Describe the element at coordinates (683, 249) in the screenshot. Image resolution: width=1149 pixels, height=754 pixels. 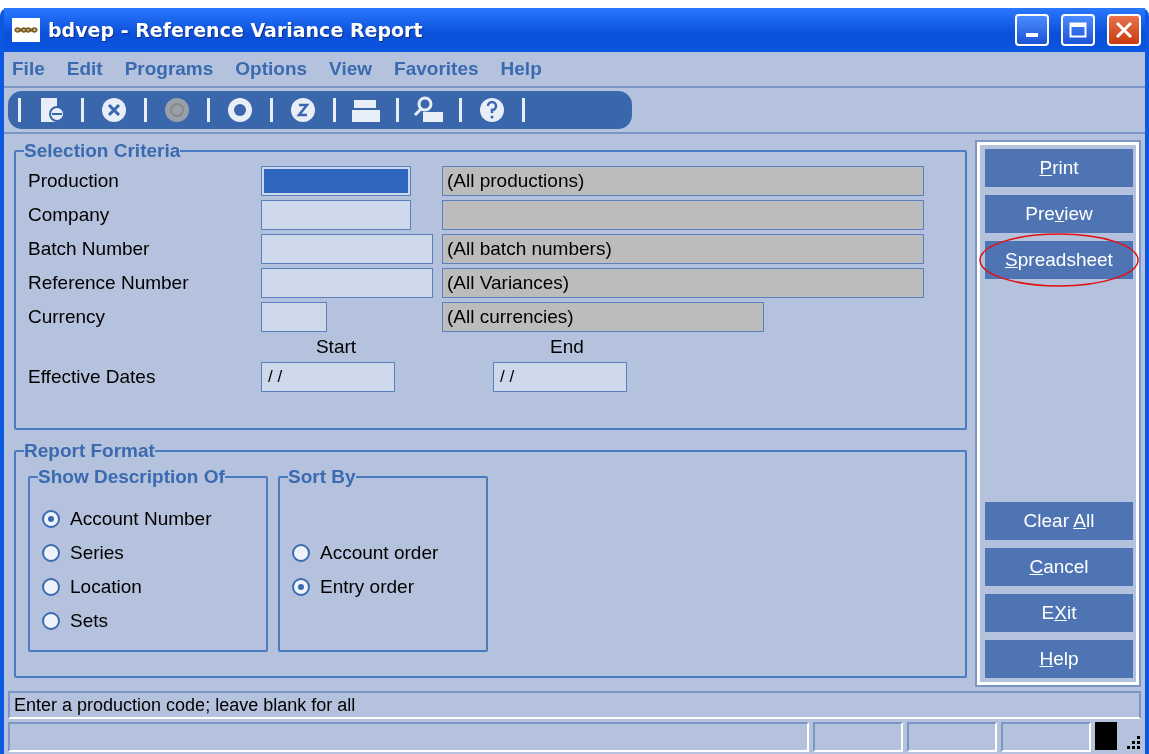
I see `description-field: (All batch numbers)` at that location.